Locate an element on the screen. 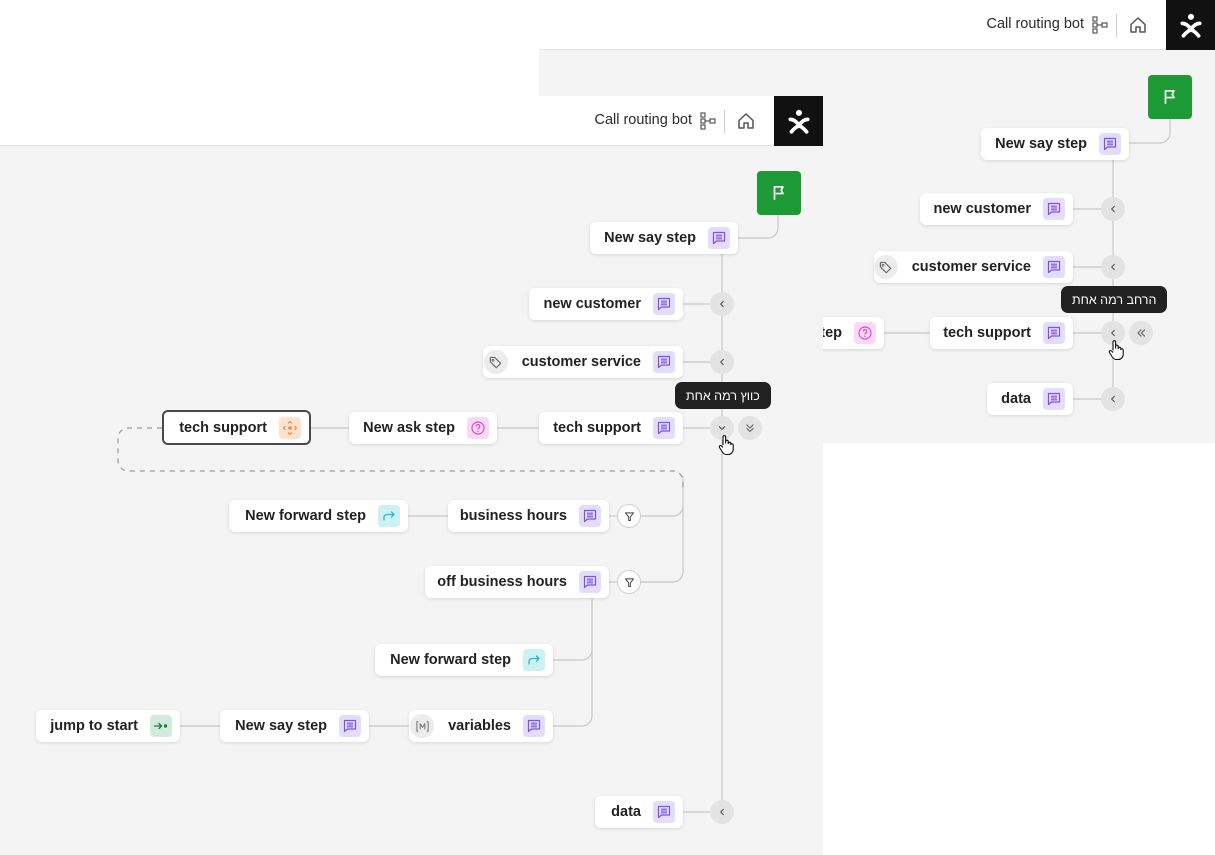  tooltip: הרחב רמה אחת is located at coordinates (1114, 299).